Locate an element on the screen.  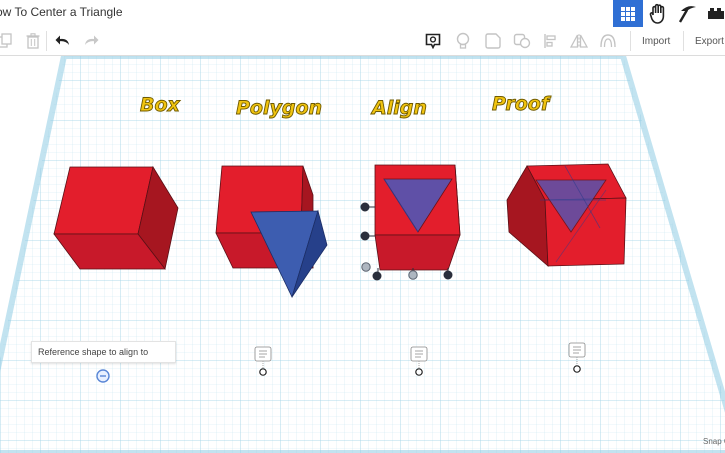
import-button: Import is located at coordinates (656, 41).